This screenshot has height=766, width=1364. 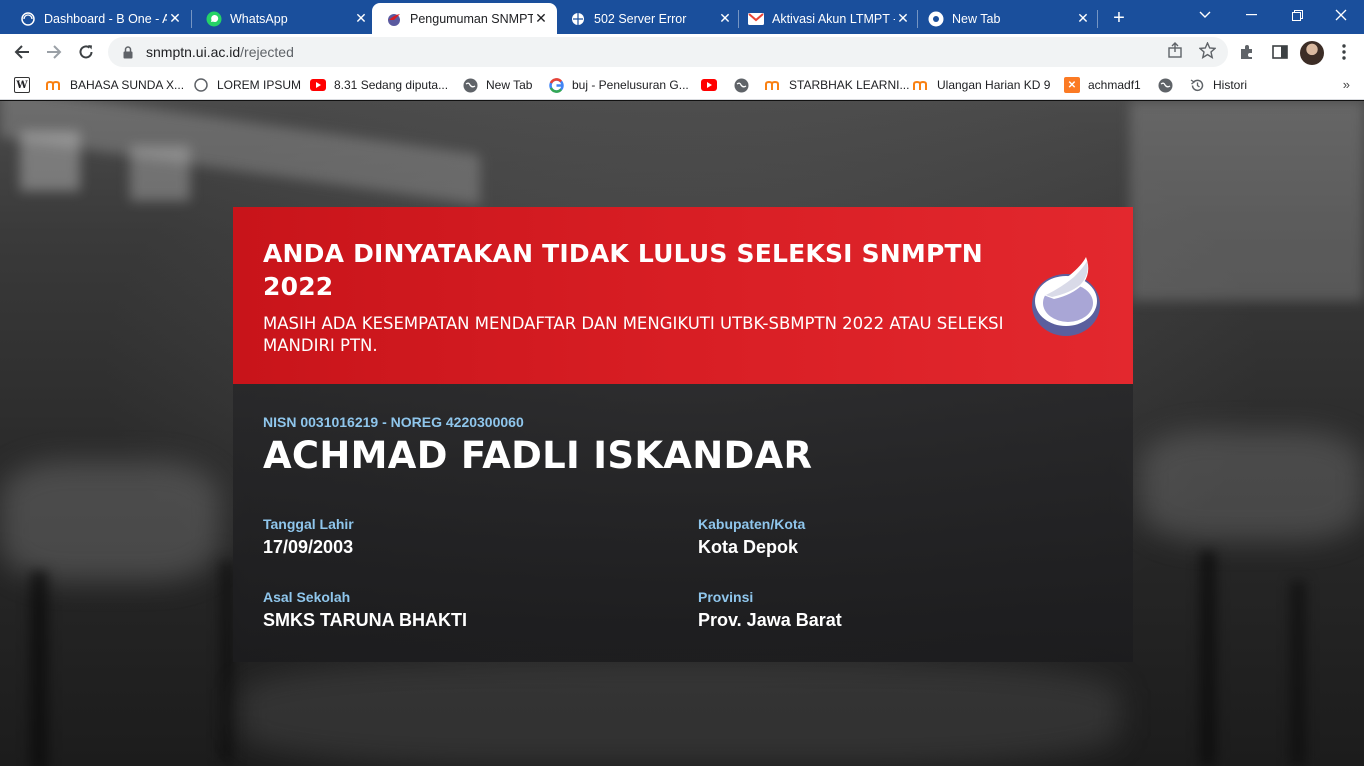 What do you see at coordinates (1207, 50) in the screenshot?
I see `bookmark-star-icon` at bounding box center [1207, 50].